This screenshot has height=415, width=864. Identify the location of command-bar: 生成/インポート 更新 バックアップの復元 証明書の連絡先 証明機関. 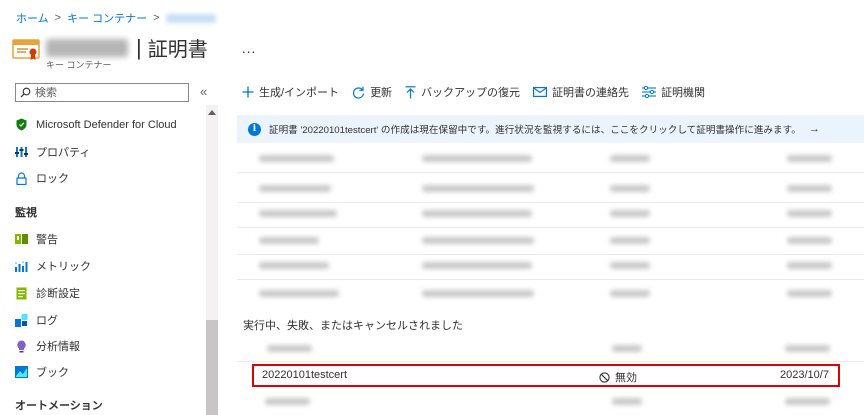
(473, 92).